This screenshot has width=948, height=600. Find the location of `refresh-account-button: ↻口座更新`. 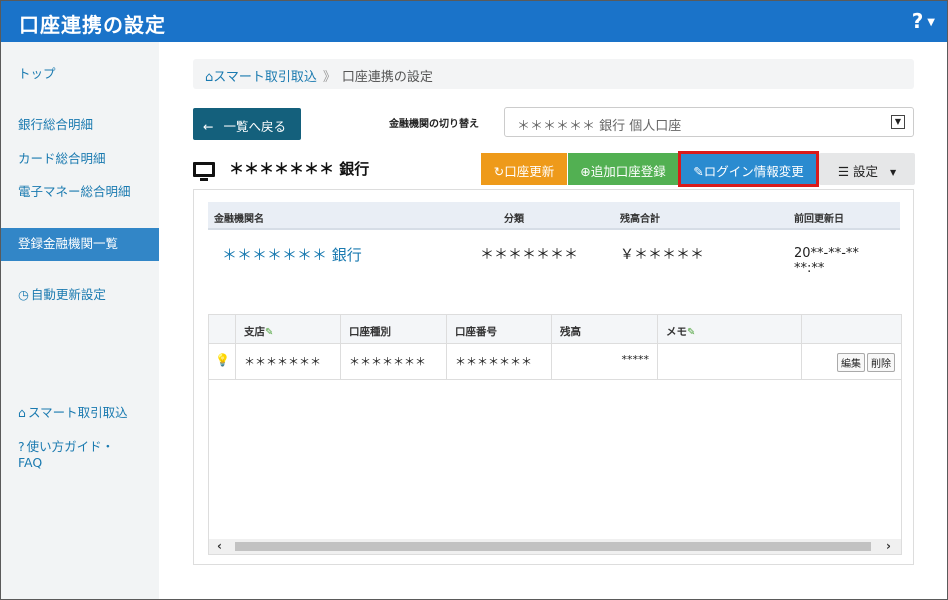

refresh-account-button: ↻口座更新 is located at coordinates (524, 169).